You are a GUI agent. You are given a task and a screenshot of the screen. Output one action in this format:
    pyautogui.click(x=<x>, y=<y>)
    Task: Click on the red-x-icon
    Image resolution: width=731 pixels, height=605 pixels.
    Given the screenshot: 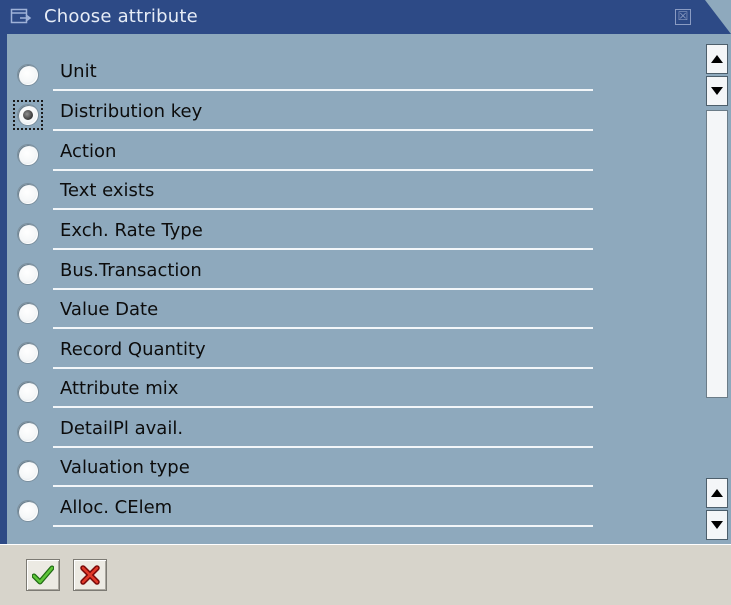 What is the action you would take?
    pyautogui.click(x=90, y=575)
    